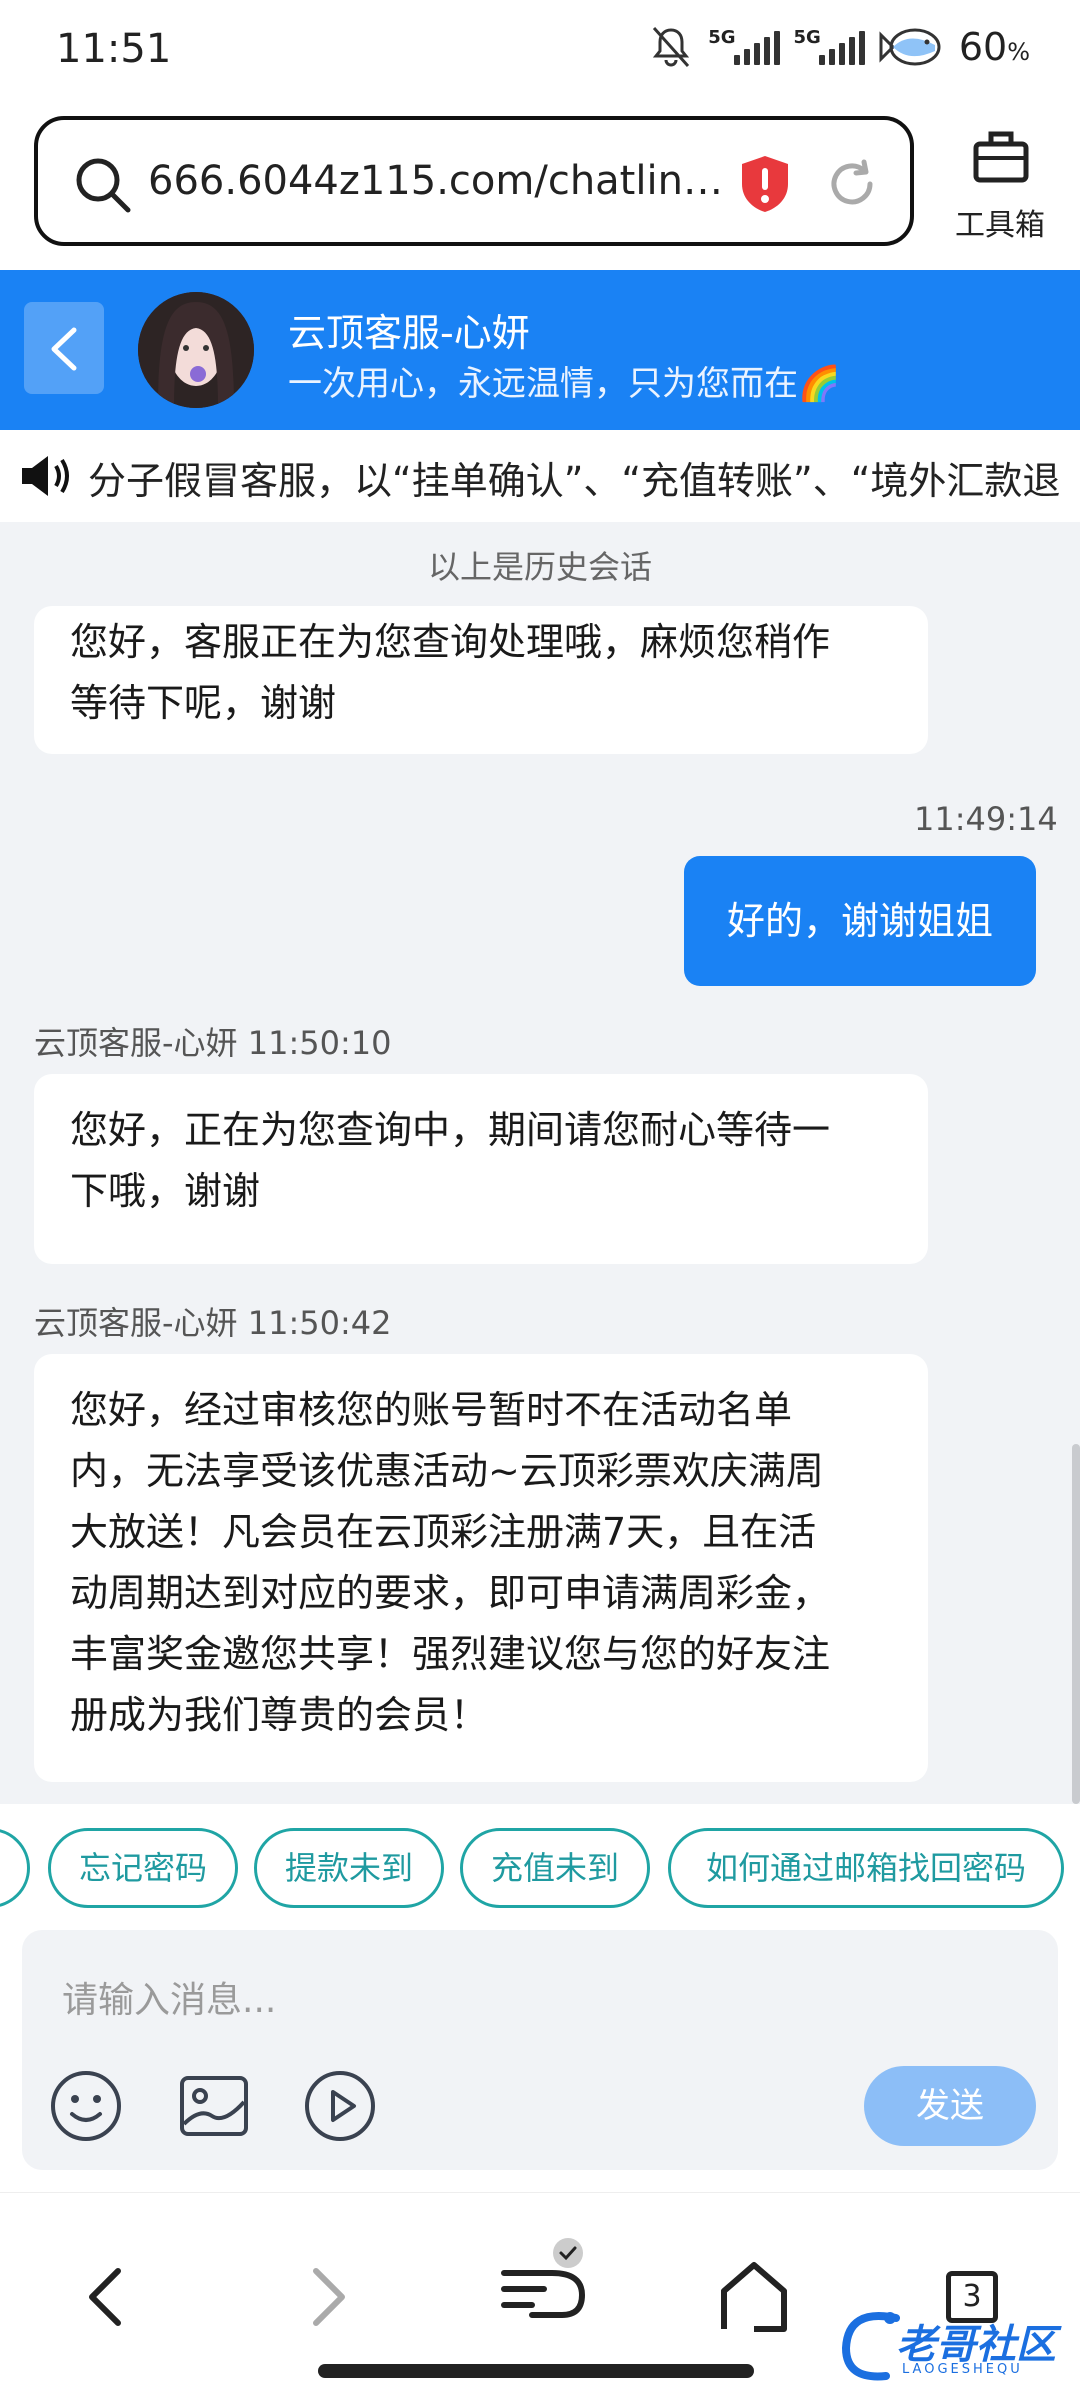 Image resolution: width=1080 pixels, height=2400 pixels. I want to click on status-icons: 5G 5G 60%, so click(839, 47).